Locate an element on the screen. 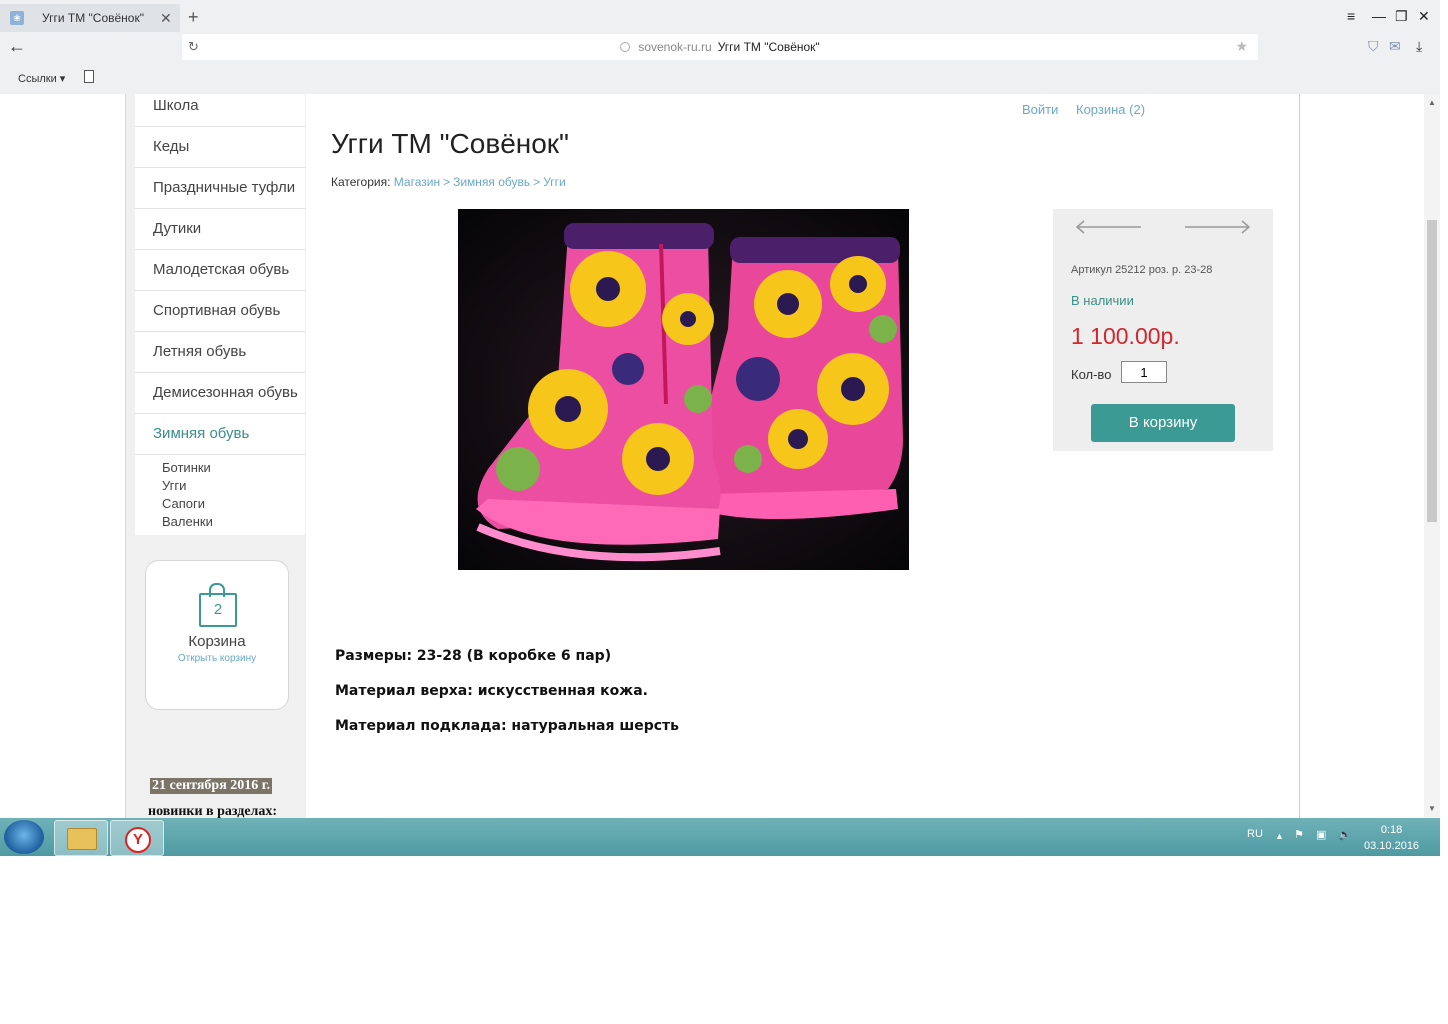 The image size is (1448, 1024). login-link: Войти is located at coordinates (1040, 109).